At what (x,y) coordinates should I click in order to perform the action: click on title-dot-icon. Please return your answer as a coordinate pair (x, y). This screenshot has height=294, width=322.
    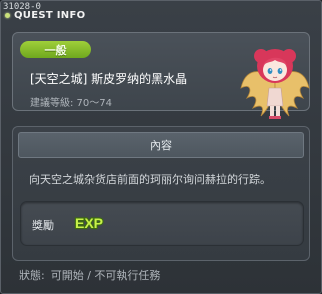
    Looking at the image, I should click on (7, 15).